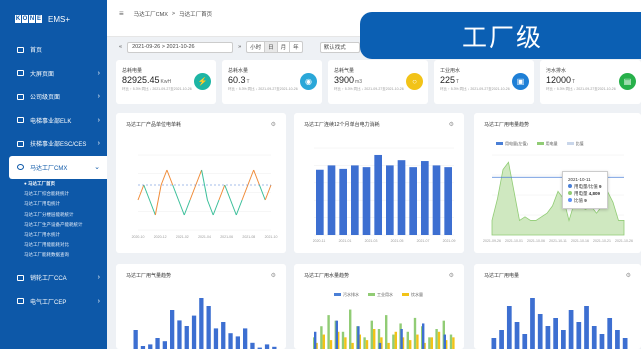  What do you see at coordinates (53, 97) in the screenshot?
I see `sidebar-item-company: 公司级页面 ›` at bounding box center [53, 97].